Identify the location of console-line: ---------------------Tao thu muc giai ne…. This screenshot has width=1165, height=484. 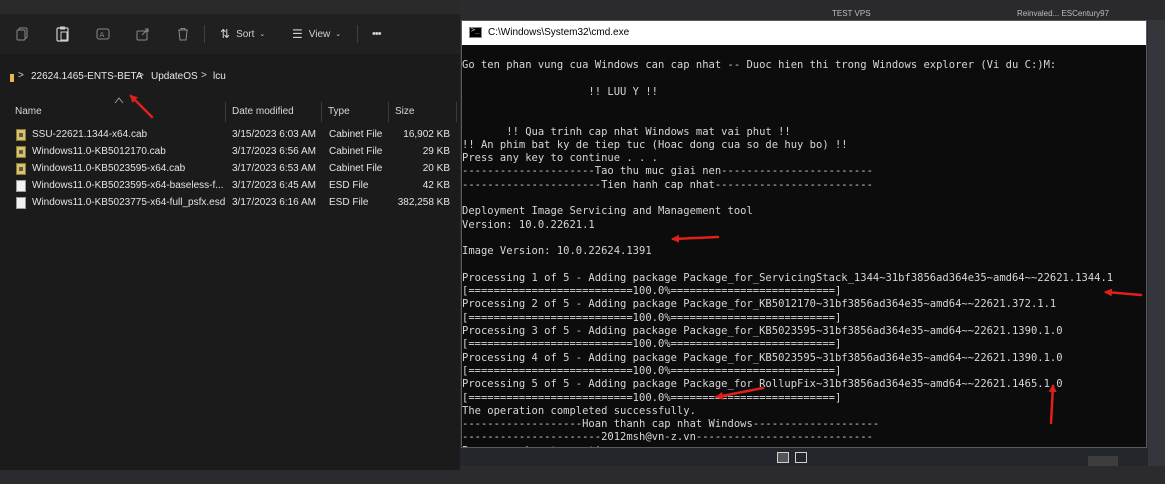
(667, 171).